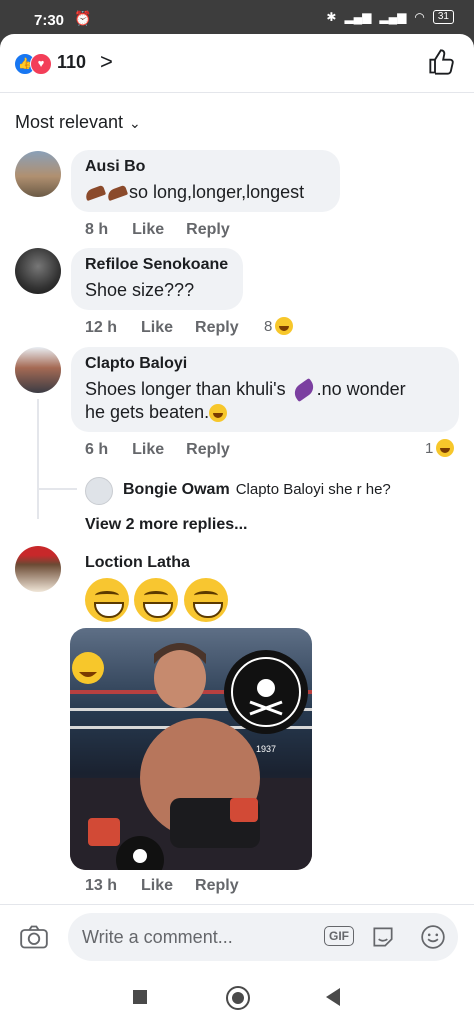 This screenshot has width=474, height=1026. Describe the element at coordinates (358, 17) in the screenshot. I see `signal-icon: ▂▄▆` at that location.